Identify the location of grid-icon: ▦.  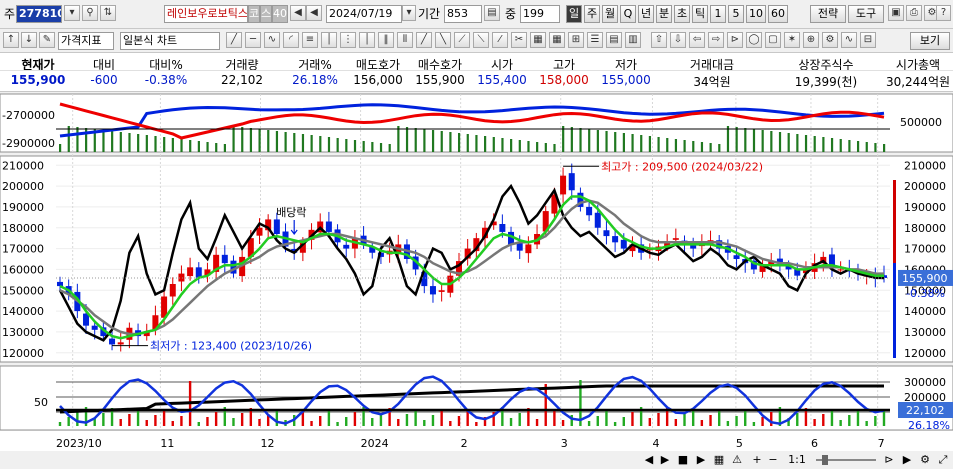
(719, 460).